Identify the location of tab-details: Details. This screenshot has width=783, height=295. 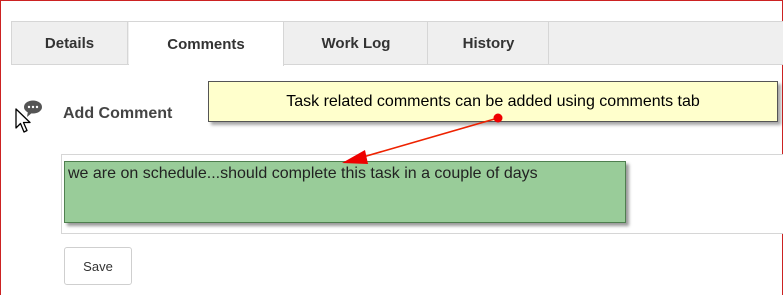
(70, 43).